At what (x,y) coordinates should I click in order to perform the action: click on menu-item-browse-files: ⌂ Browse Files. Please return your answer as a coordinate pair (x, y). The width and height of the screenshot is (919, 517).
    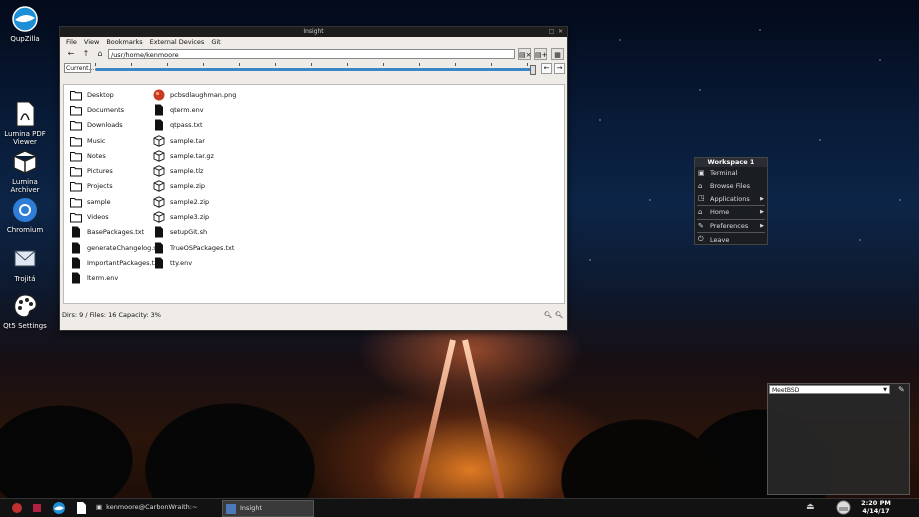
    Looking at the image, I should click on (731, 186).